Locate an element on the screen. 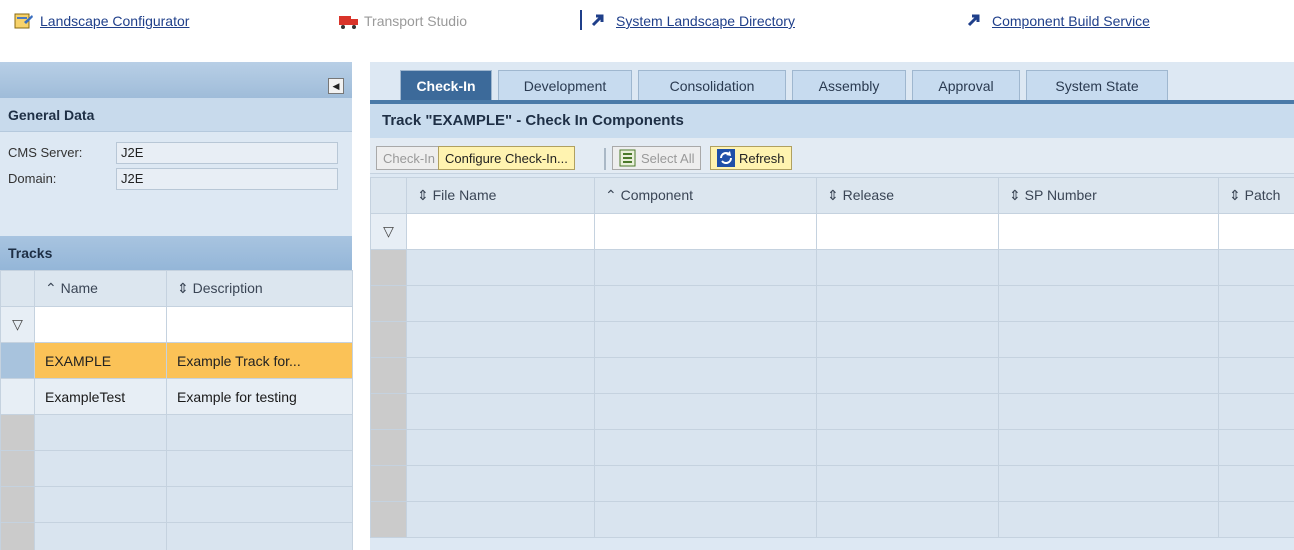 This screenshot has width=1294, height=550. filter-component-input is located at coordinates (705, 231).